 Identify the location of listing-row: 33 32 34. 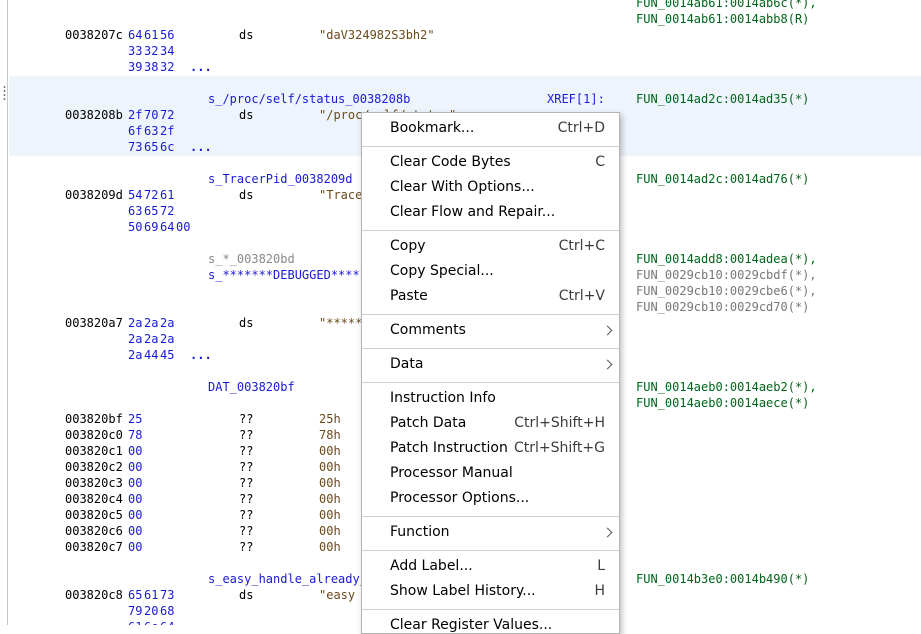
(460, 51).